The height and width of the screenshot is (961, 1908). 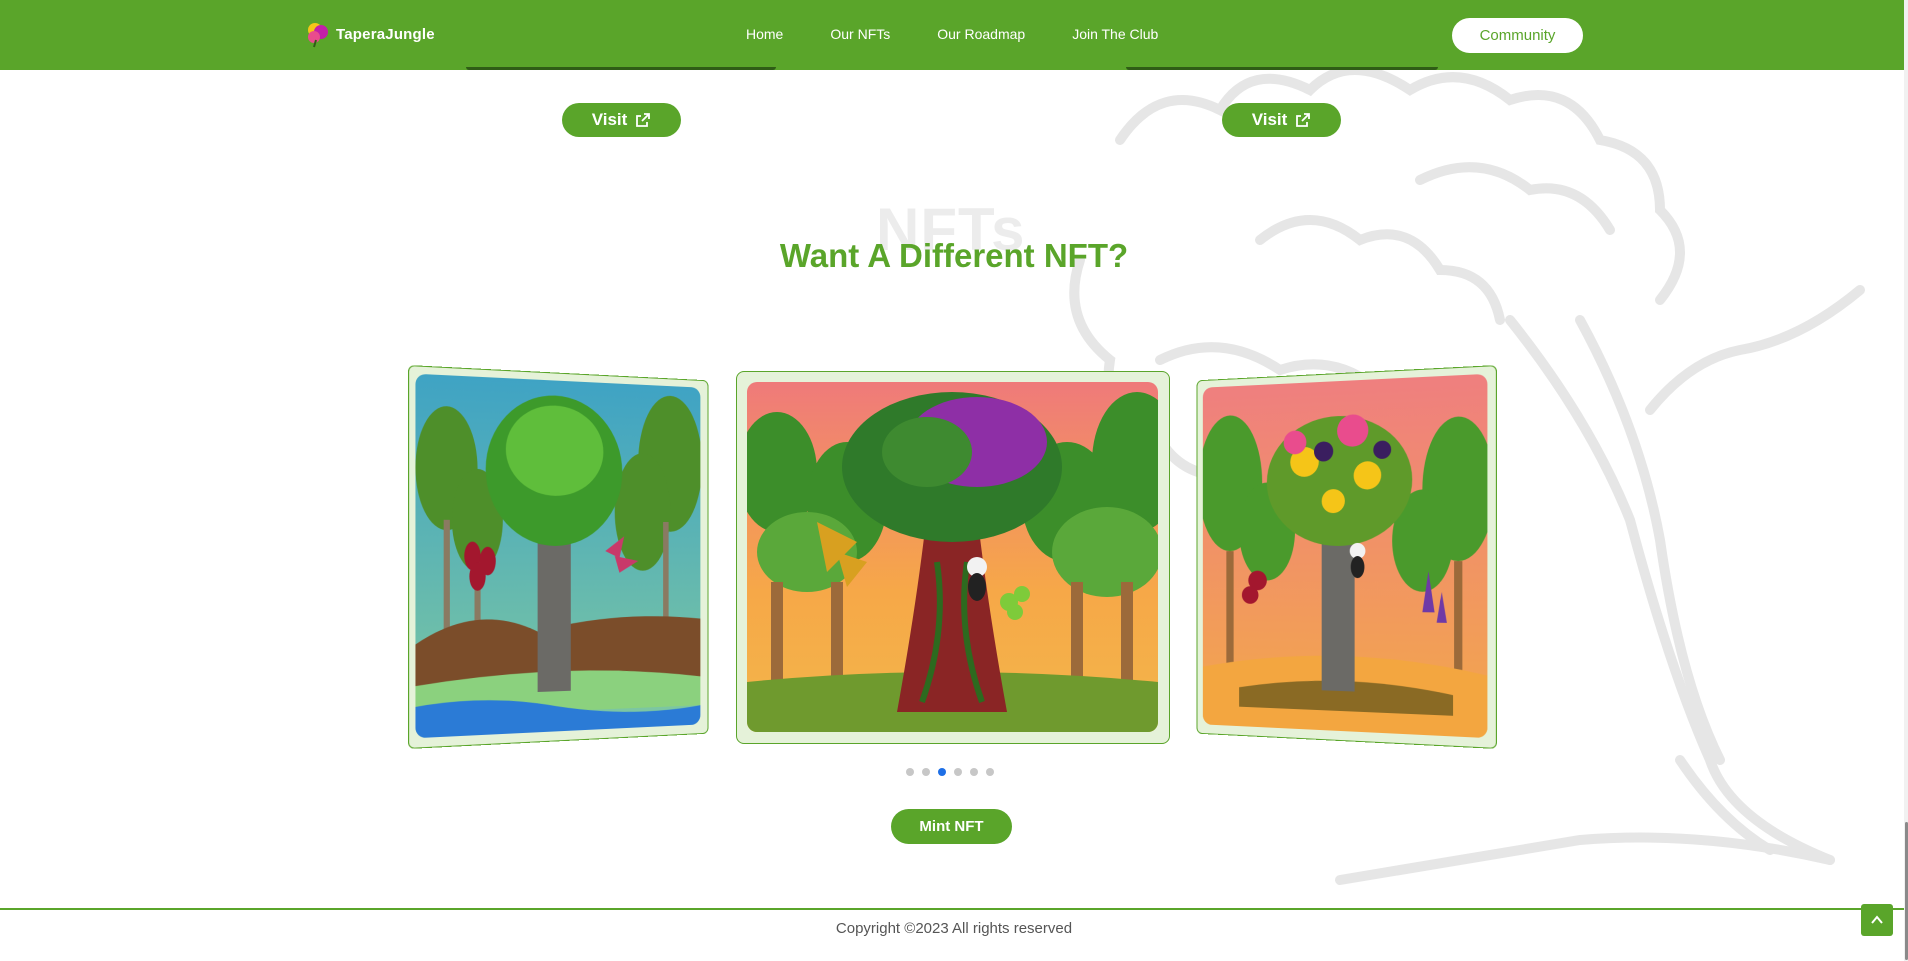 I want to click on nft-image-active, so click(x=952, y=557).